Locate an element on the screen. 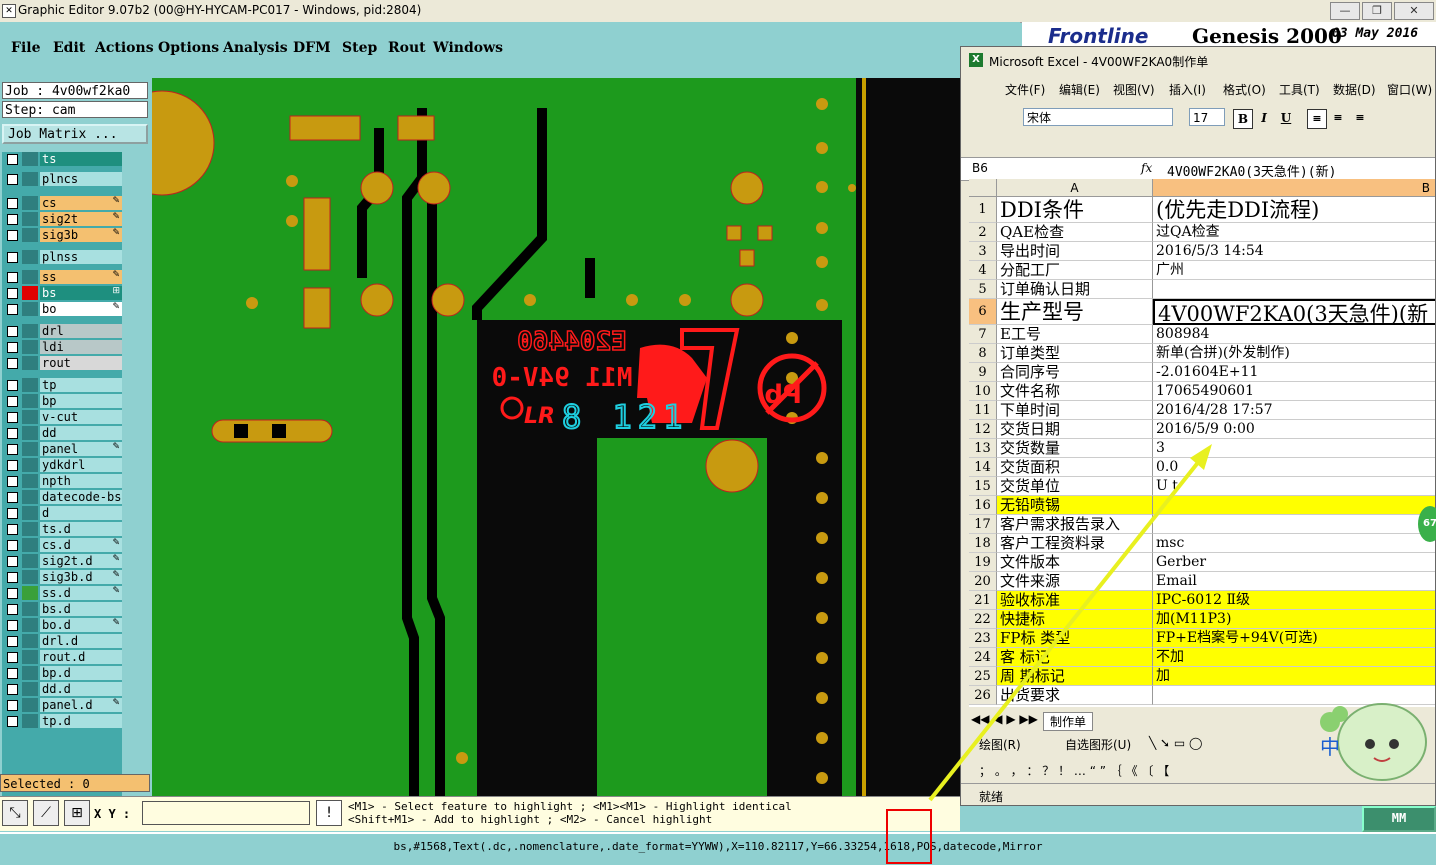 The image size is (1436, 865). italic-button: I is located at coordinates (1264, 118).